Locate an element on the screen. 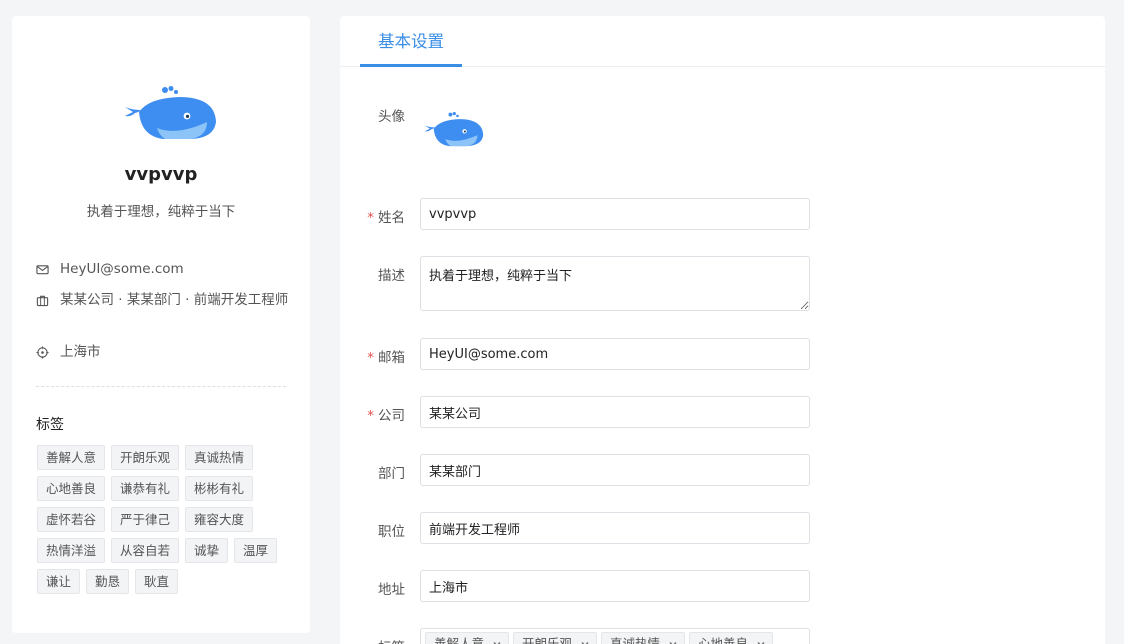 The image size is (1124, 644). profile-email-row: HeyUI@some.com is located at coordinates (164, 269).